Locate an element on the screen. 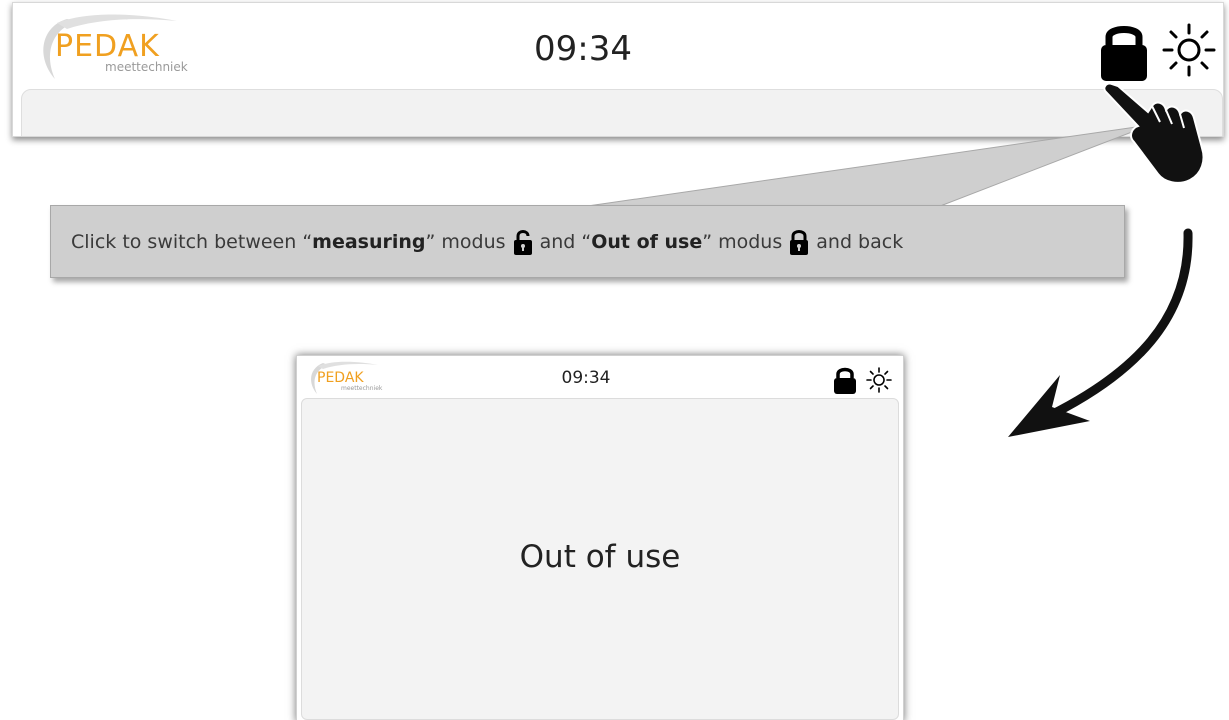 The height and width of the screenshot is (720, 1229). callout-text-3: and “ is located at coordinates (565, 241).